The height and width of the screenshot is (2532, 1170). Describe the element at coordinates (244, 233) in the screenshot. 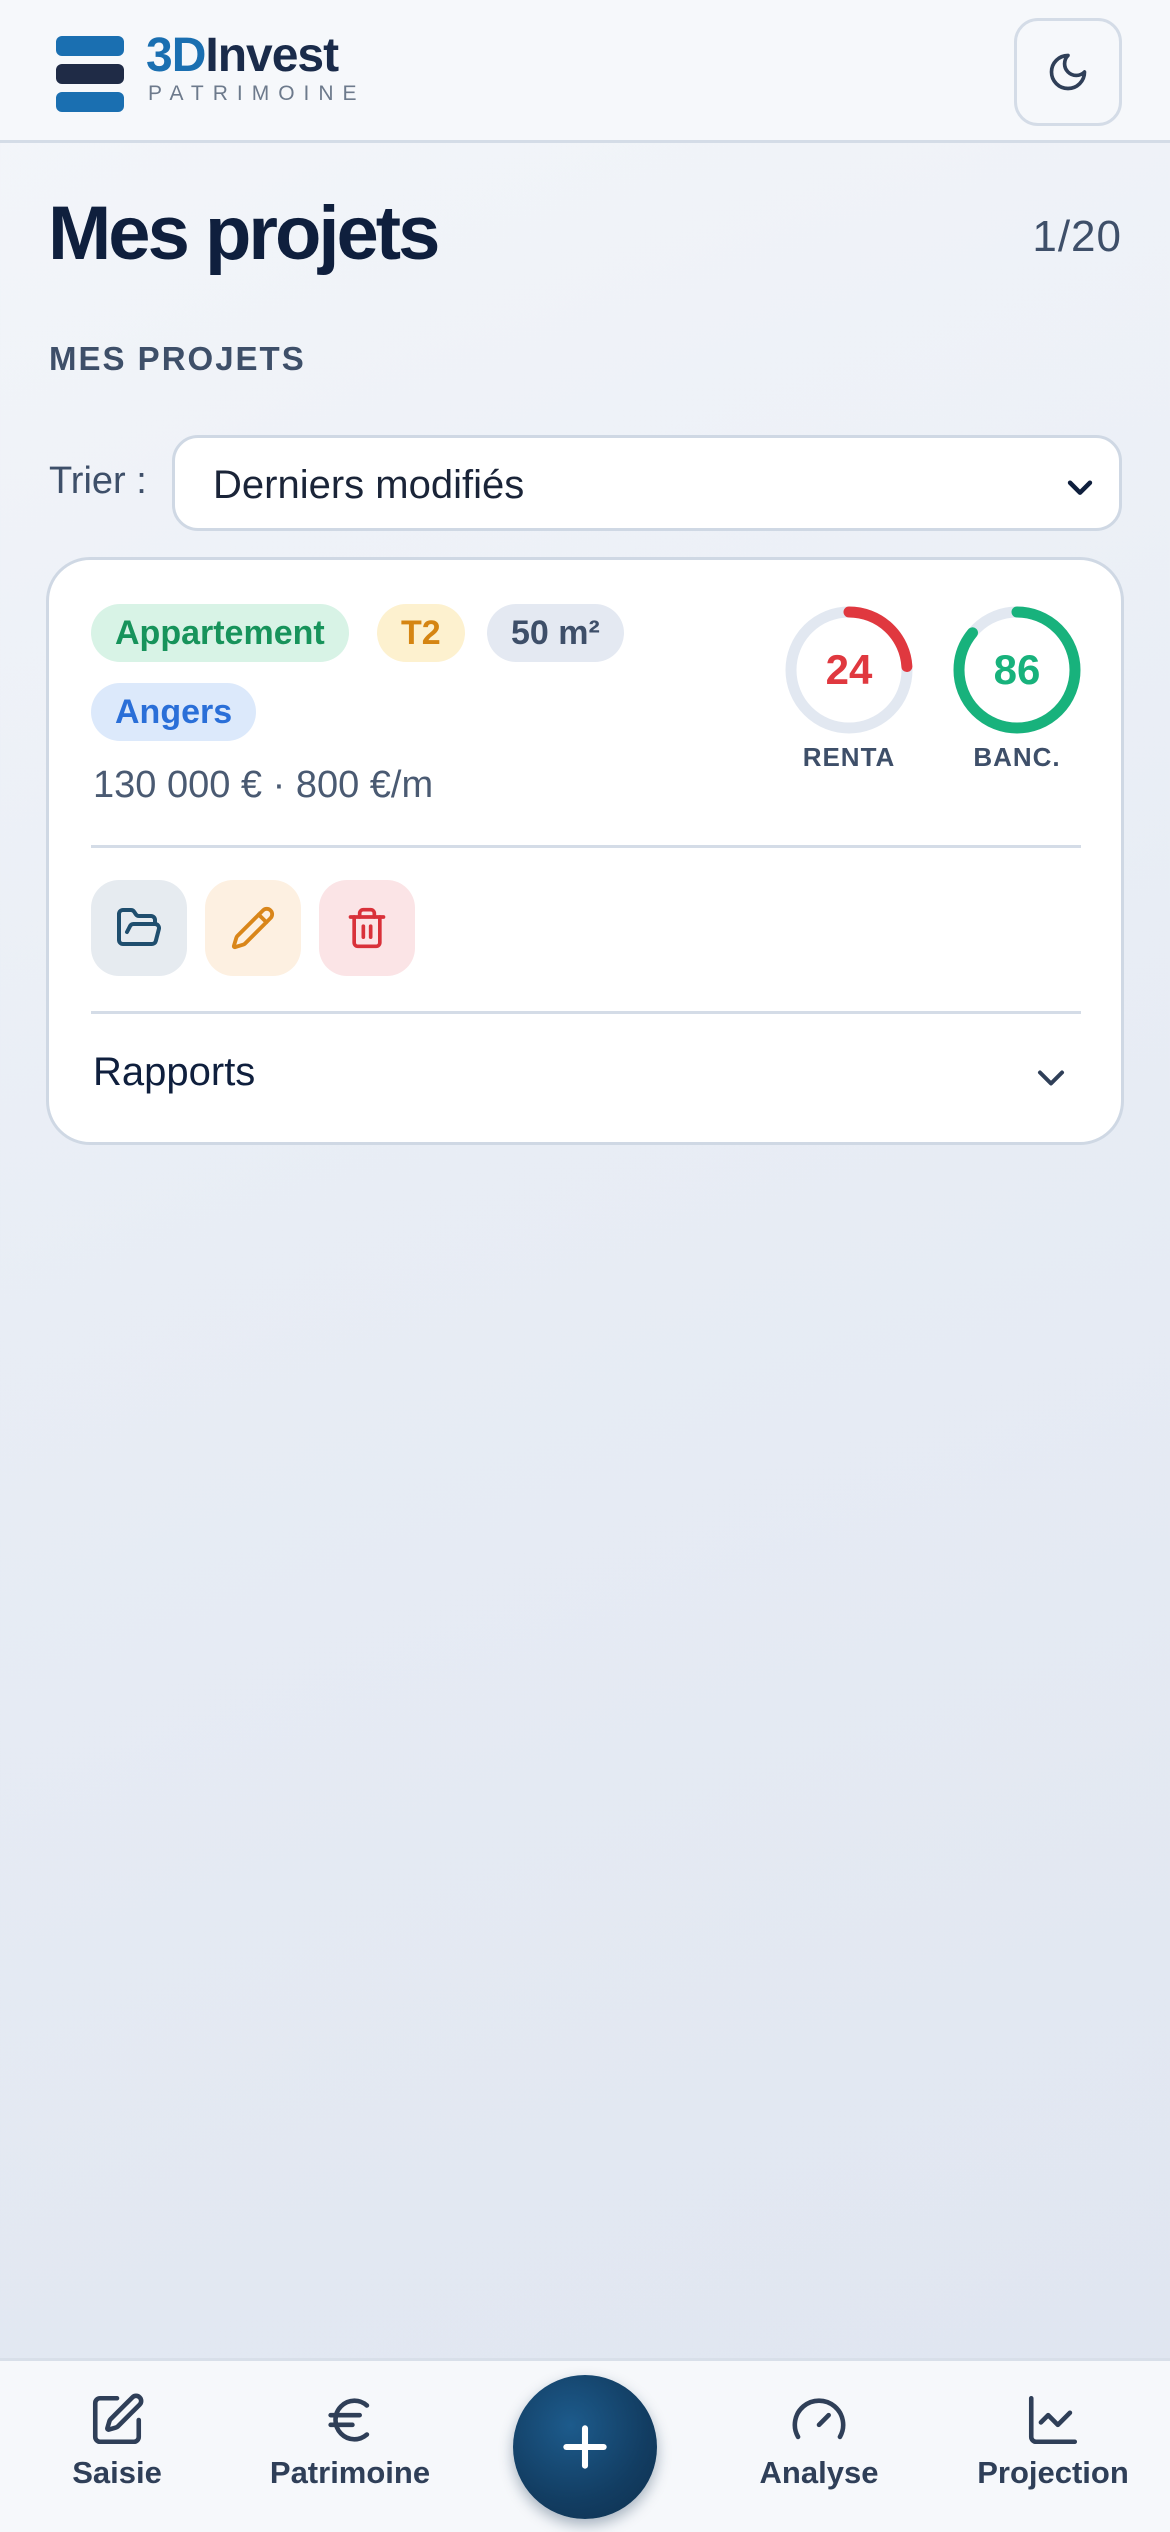

I see `page-title: Mes projets` at that location.